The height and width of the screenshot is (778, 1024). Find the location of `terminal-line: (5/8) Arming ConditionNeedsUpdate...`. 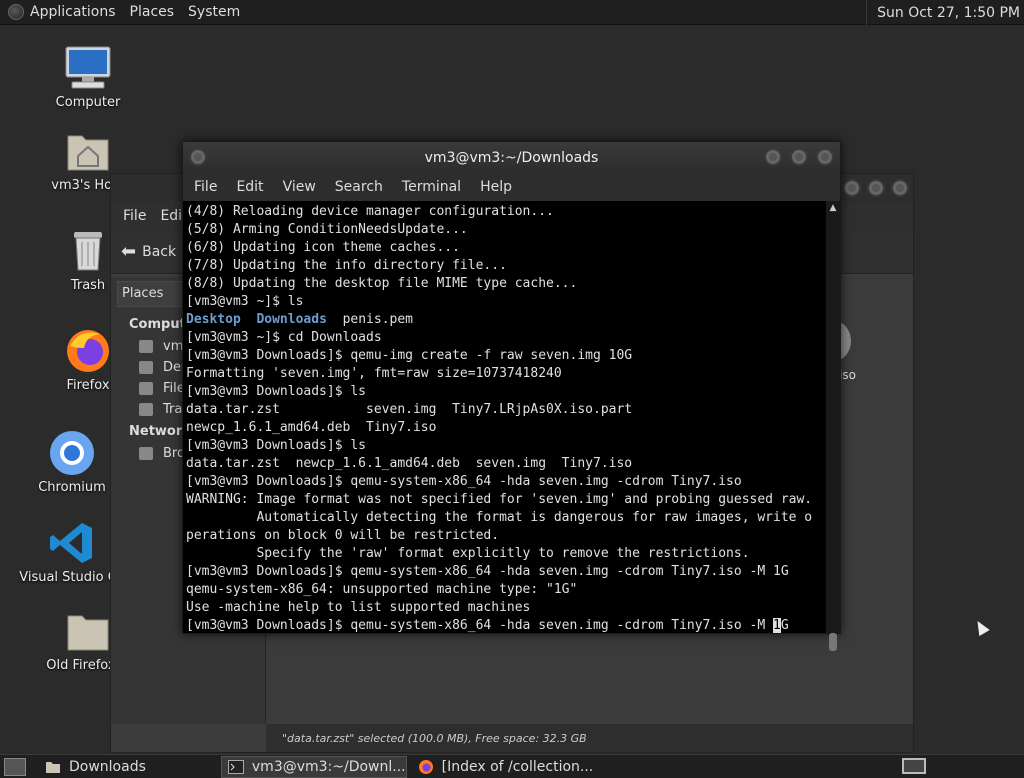

terminal-line: (5/8) Arming ConditionNeedsUpdate... is located at coordinates (327, 229).